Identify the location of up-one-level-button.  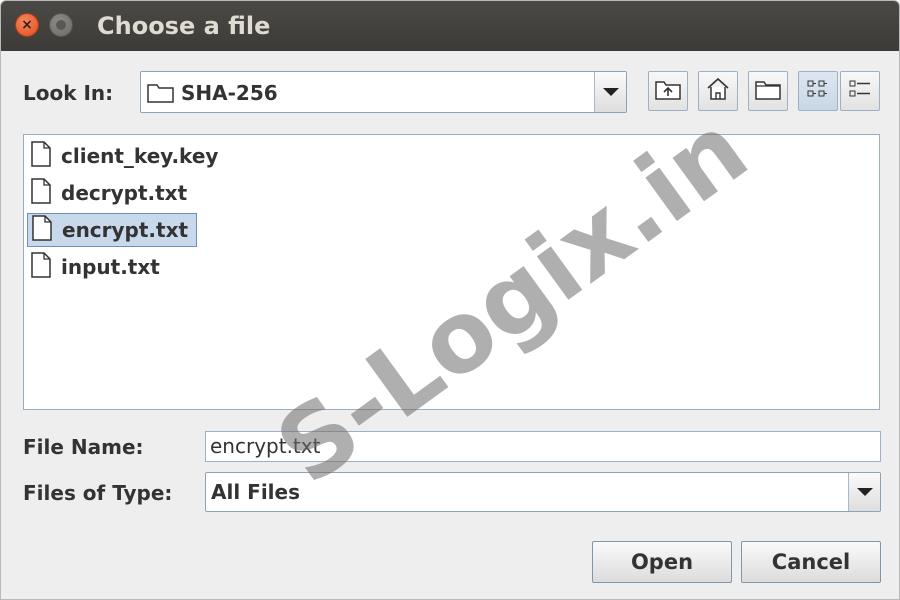
(668, 91).